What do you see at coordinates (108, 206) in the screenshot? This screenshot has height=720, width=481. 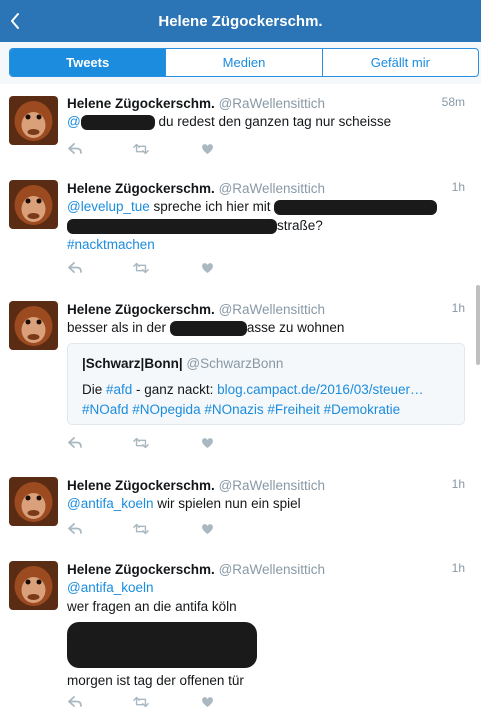 I see `mention-link: @levelup_tue` at bounding box center [108, 206].